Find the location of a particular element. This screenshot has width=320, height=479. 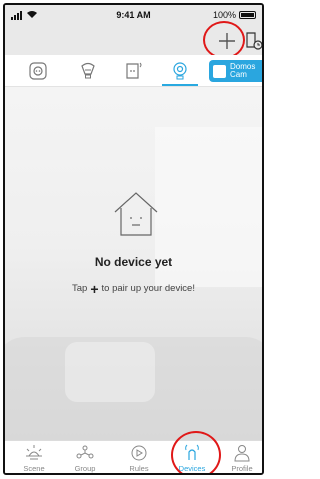

category-round-plug is located at coordinates (38, 71).